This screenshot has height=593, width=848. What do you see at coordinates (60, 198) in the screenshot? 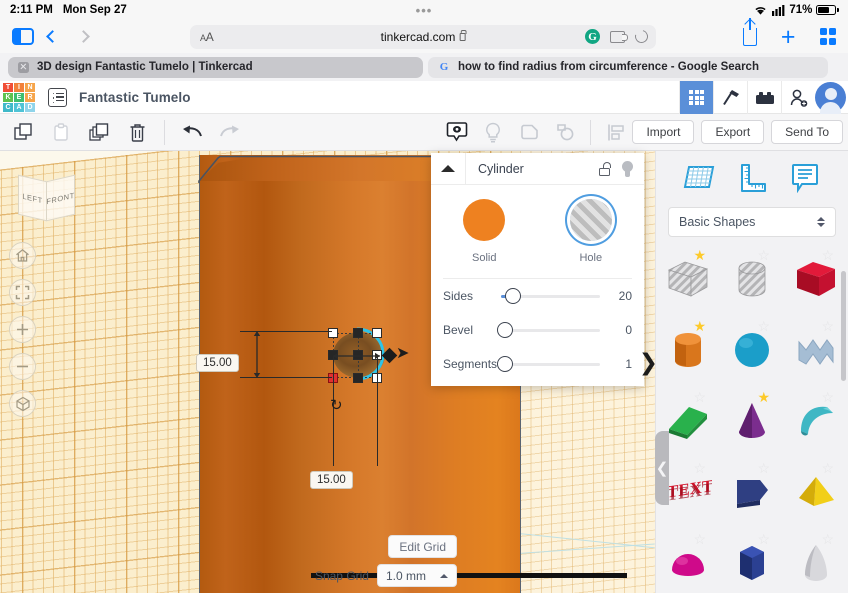
I see `view-cube-front: FRONT` at bounding box center [60, 198].